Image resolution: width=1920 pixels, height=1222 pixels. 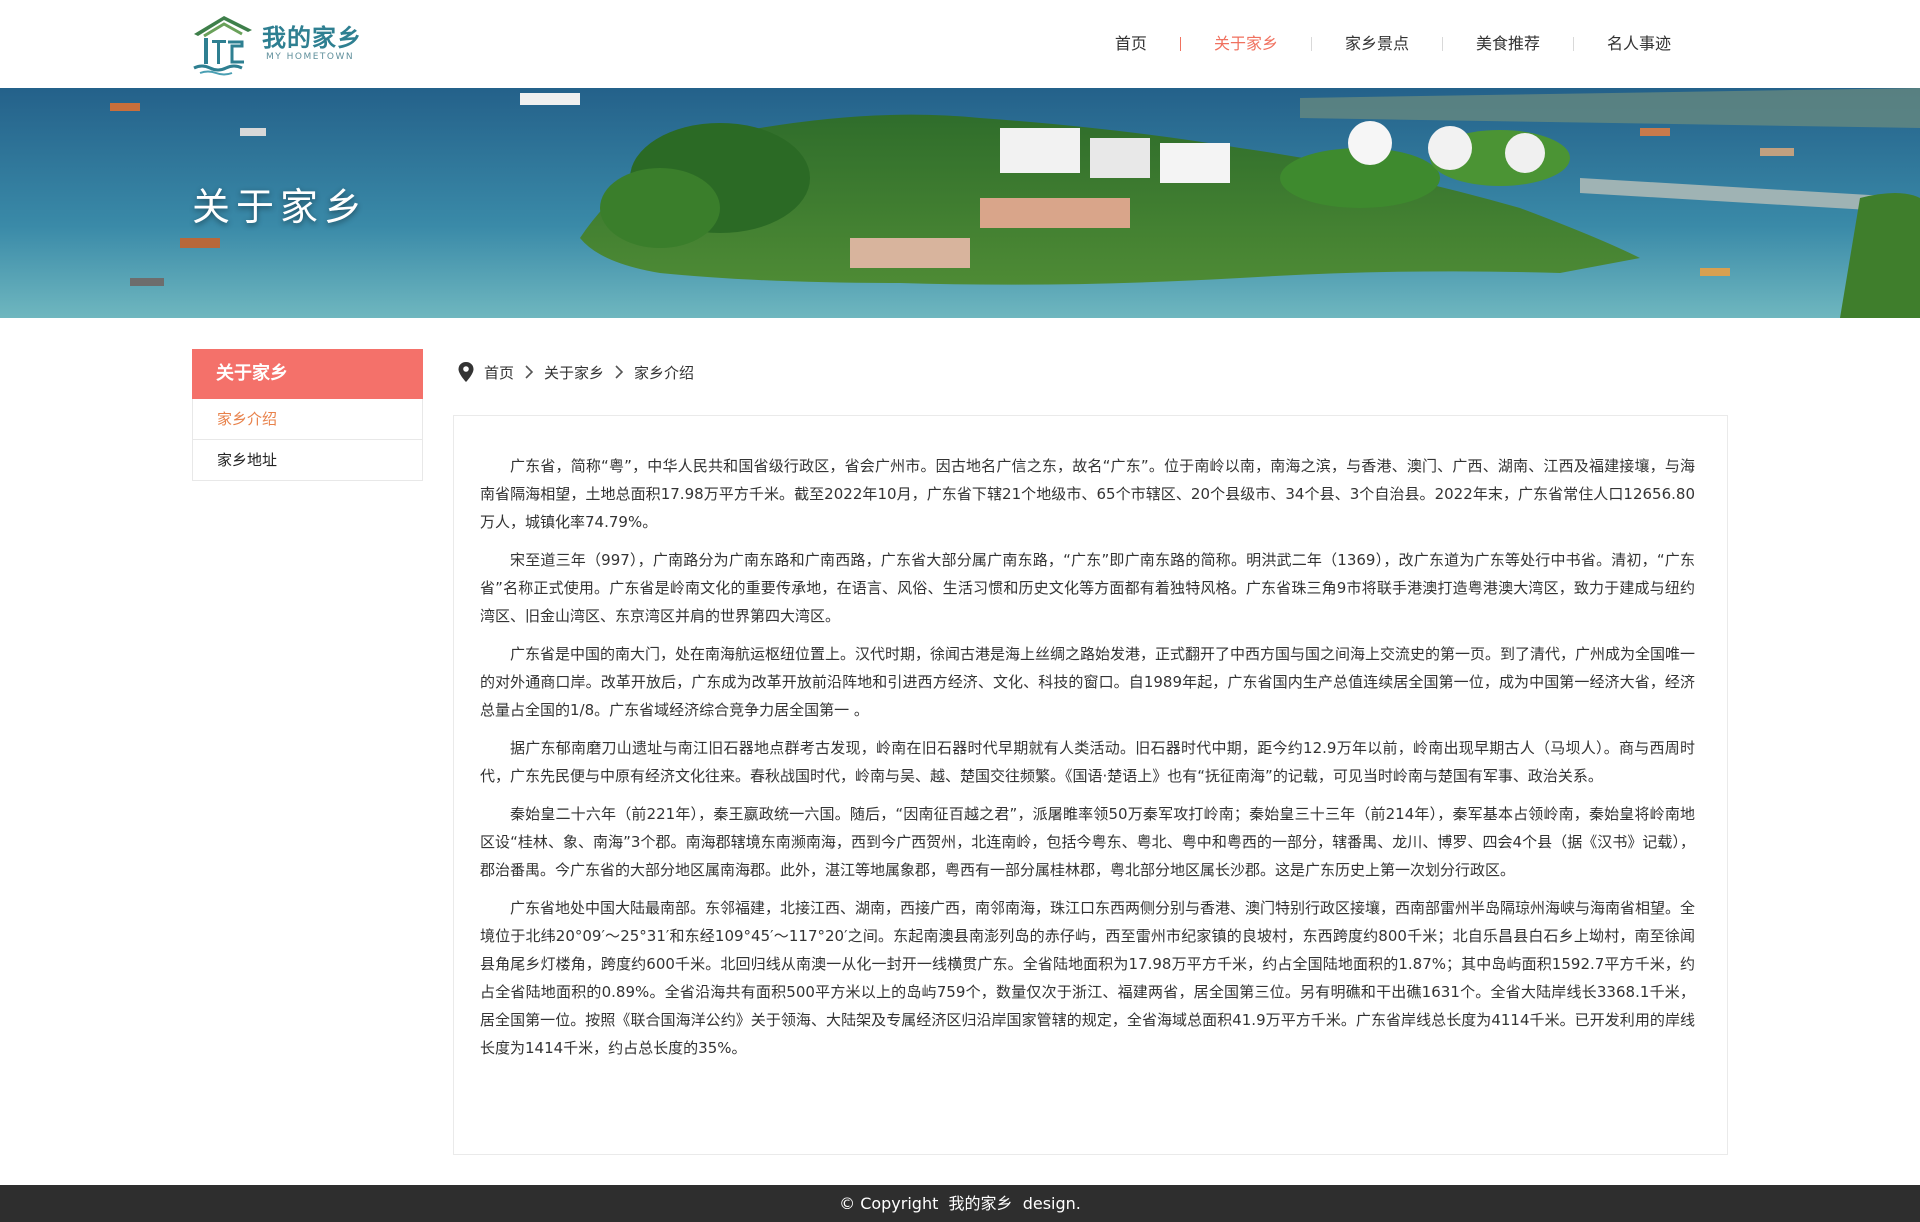 What do you see at coordinates (1131, 44) in the screenshot?
I see `nav-home: 首页` at bounding box center [1131, 44].